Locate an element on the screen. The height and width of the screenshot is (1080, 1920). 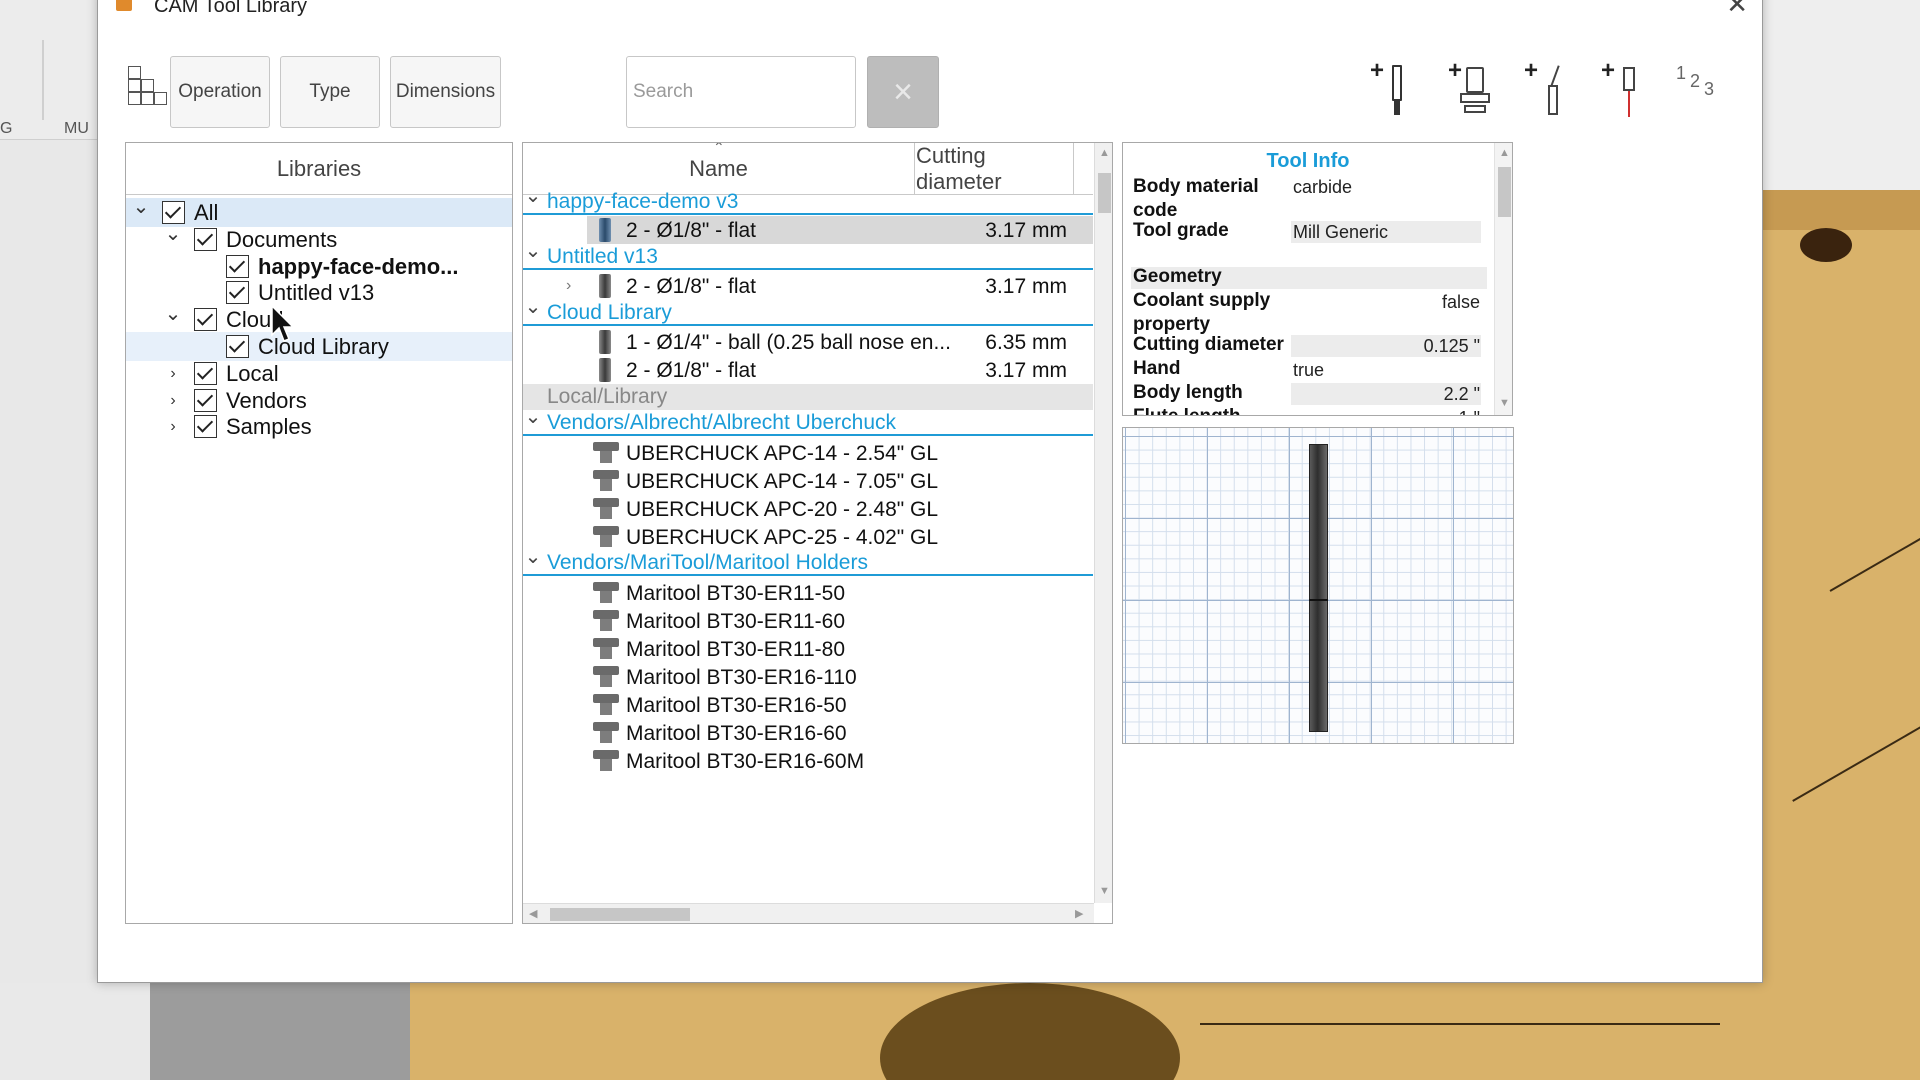
library-tree-item: › Vendors is located at coordinates (319, 400).